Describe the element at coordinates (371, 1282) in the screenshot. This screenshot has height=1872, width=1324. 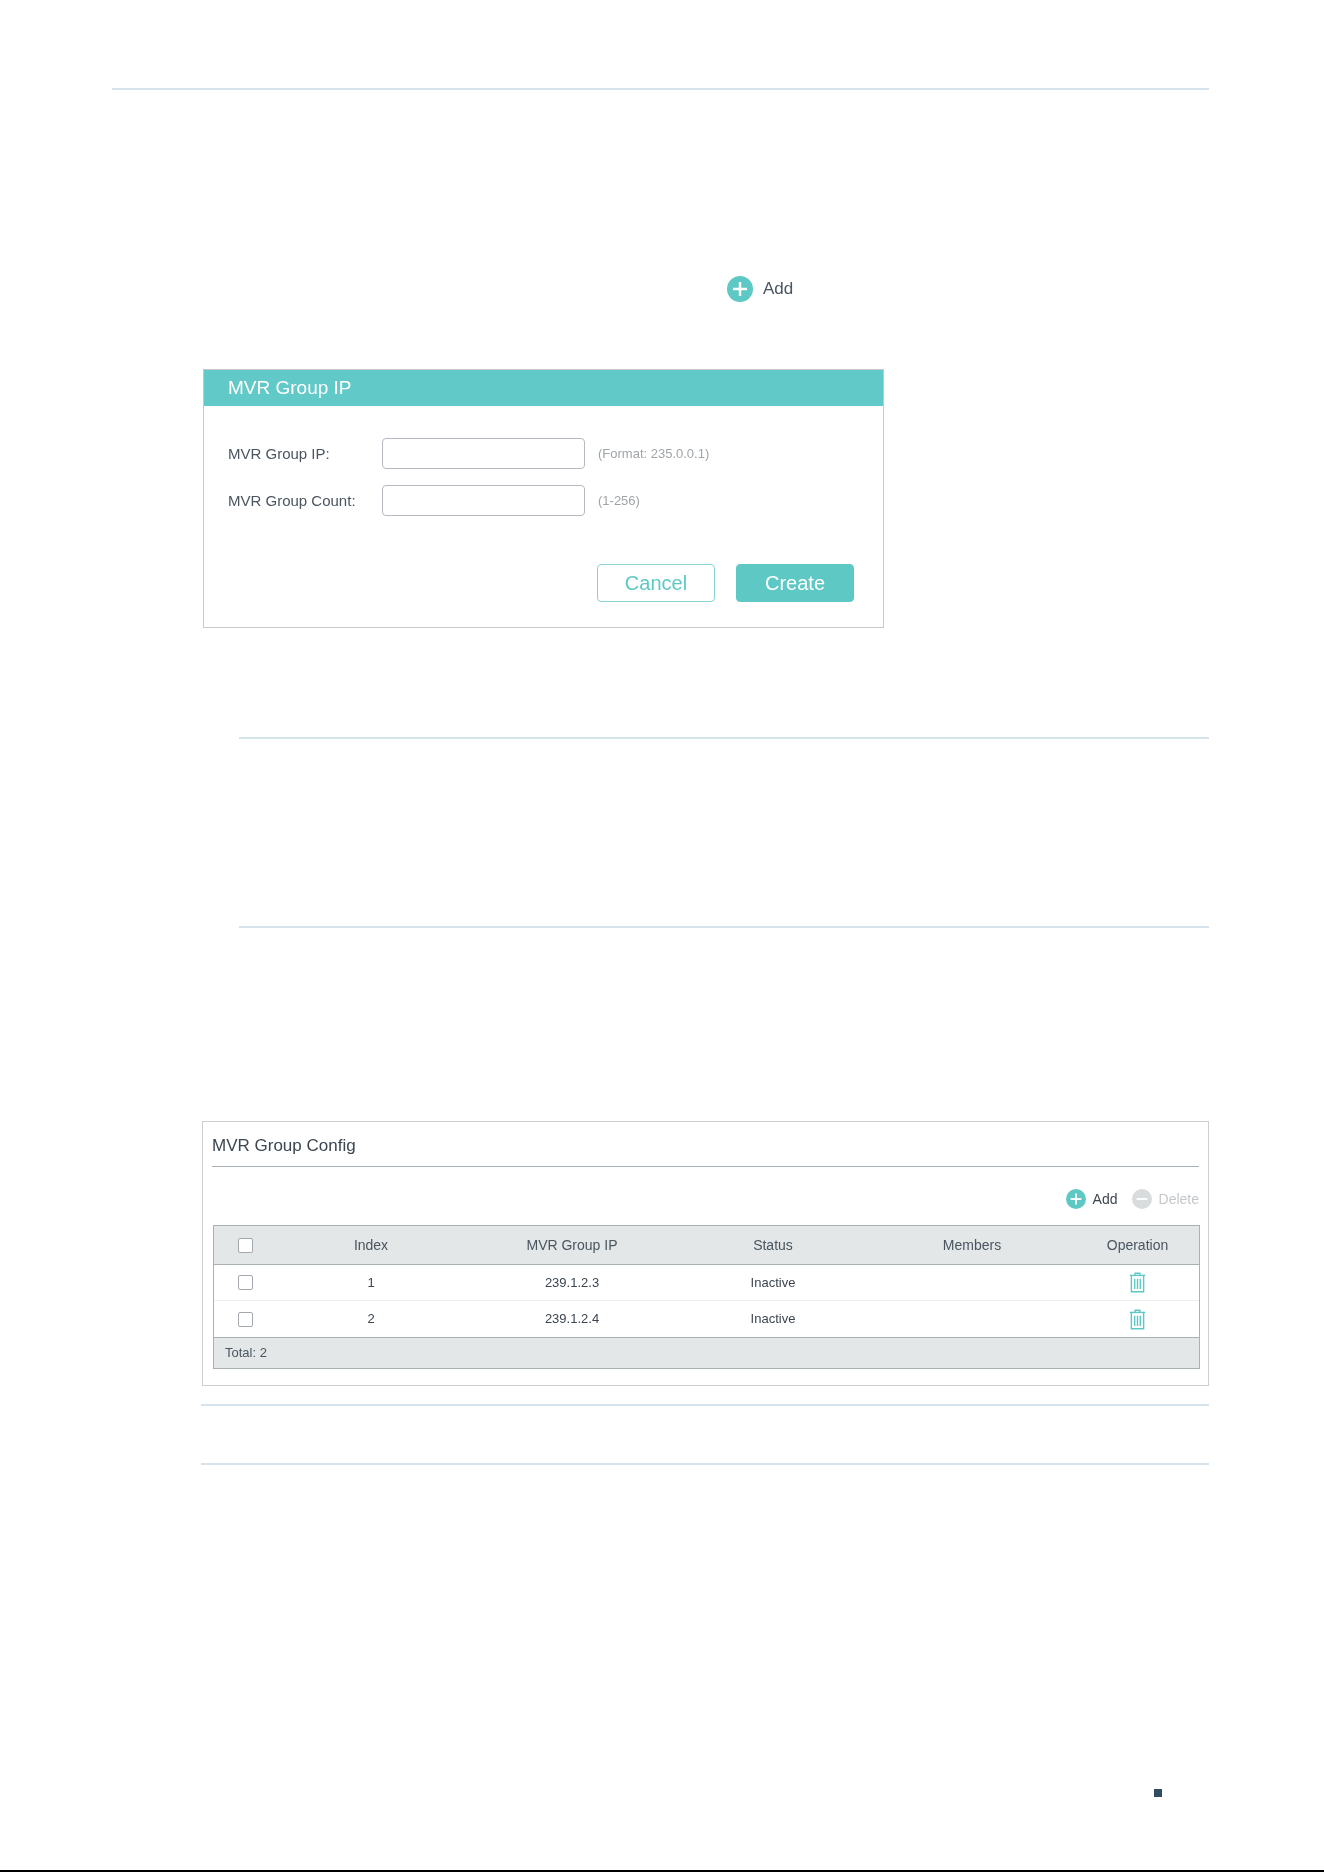
I see `table-cell: 1` at that location.